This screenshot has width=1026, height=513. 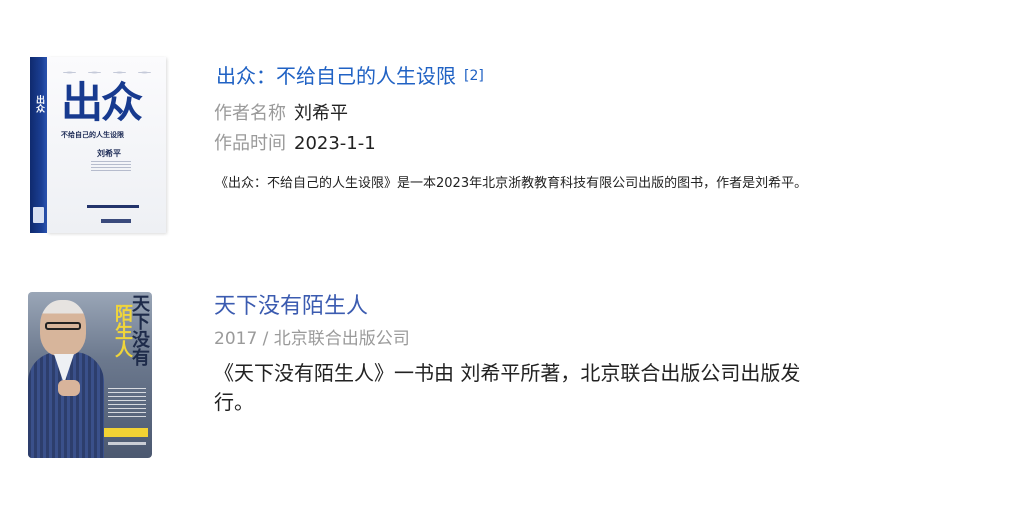 I want to click on author-row: 作者名称 刘希平, so click(x=281, y=114).